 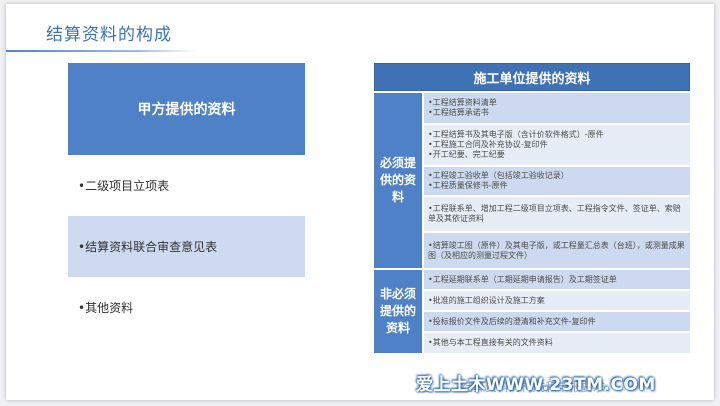 What do you see at coordinates (557, 300) in the screenshot?
I see `optional-cell: •批准的施工组织设计及施工方案` at bounding box center [557, 300].